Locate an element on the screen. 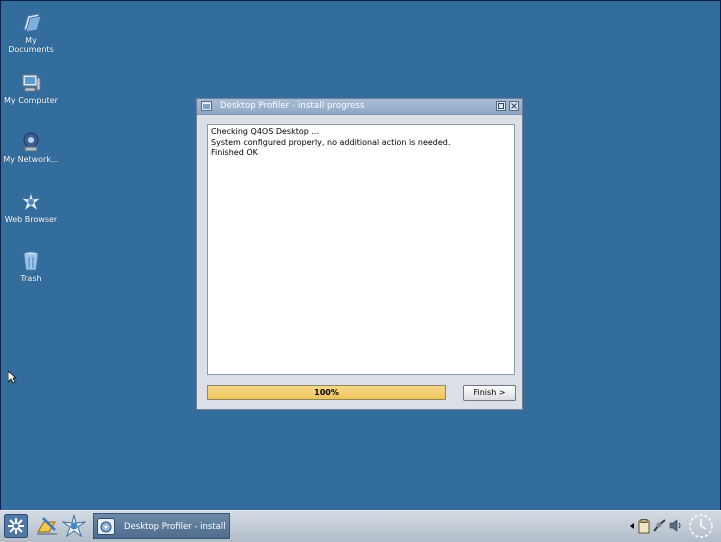  system-tray is located at coordinates (673, 526).